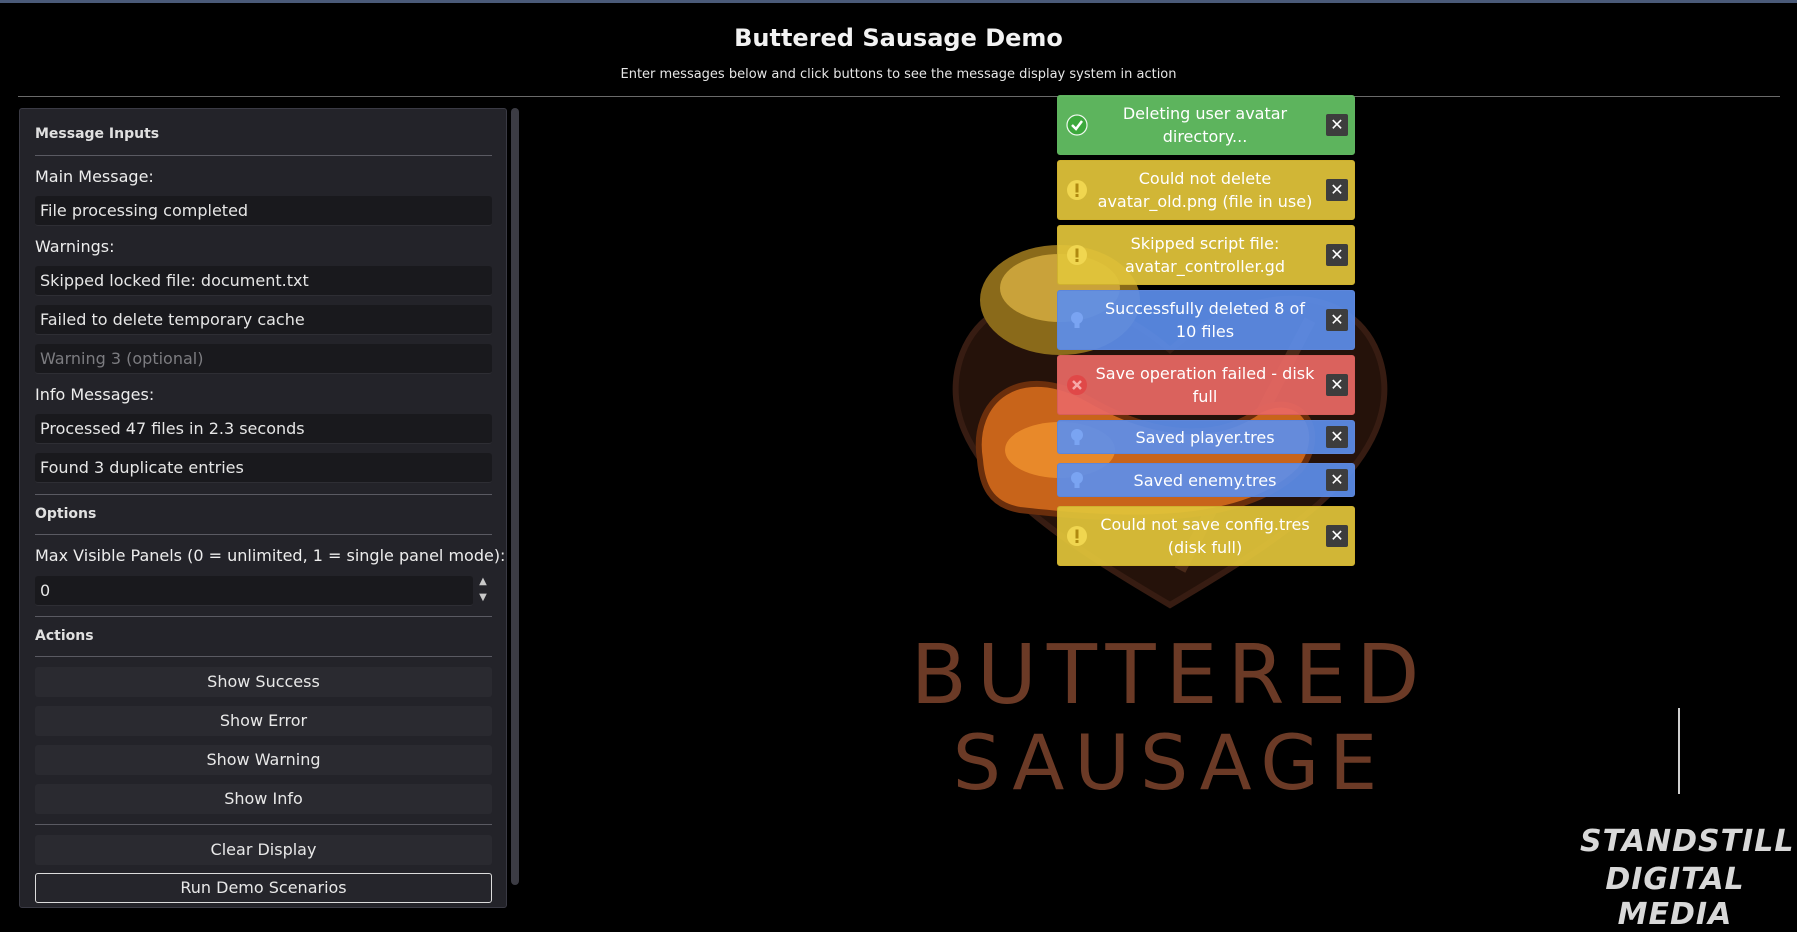 The width and height of the screenshot is (1797, 932). Describe the element at coordinates (97, 134) in the screenshot. I see `section-message-inputs: Message Inputs` at that location.